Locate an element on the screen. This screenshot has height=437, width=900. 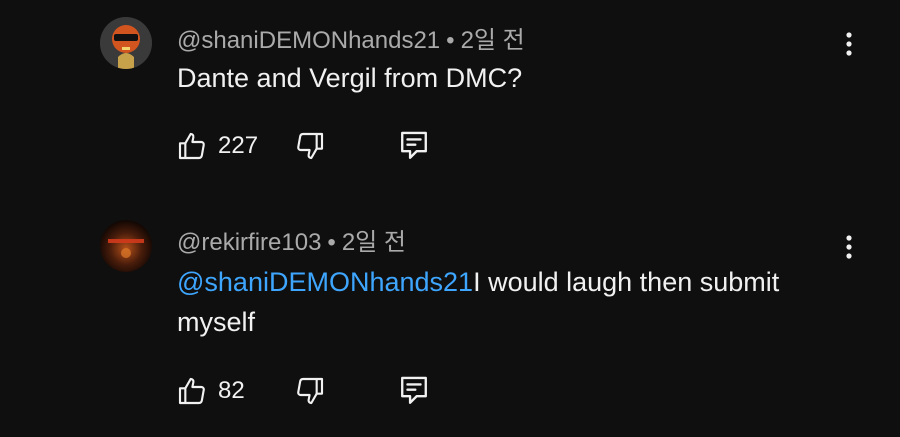
comment-actions: 227 is located at coordinates (326, 146).